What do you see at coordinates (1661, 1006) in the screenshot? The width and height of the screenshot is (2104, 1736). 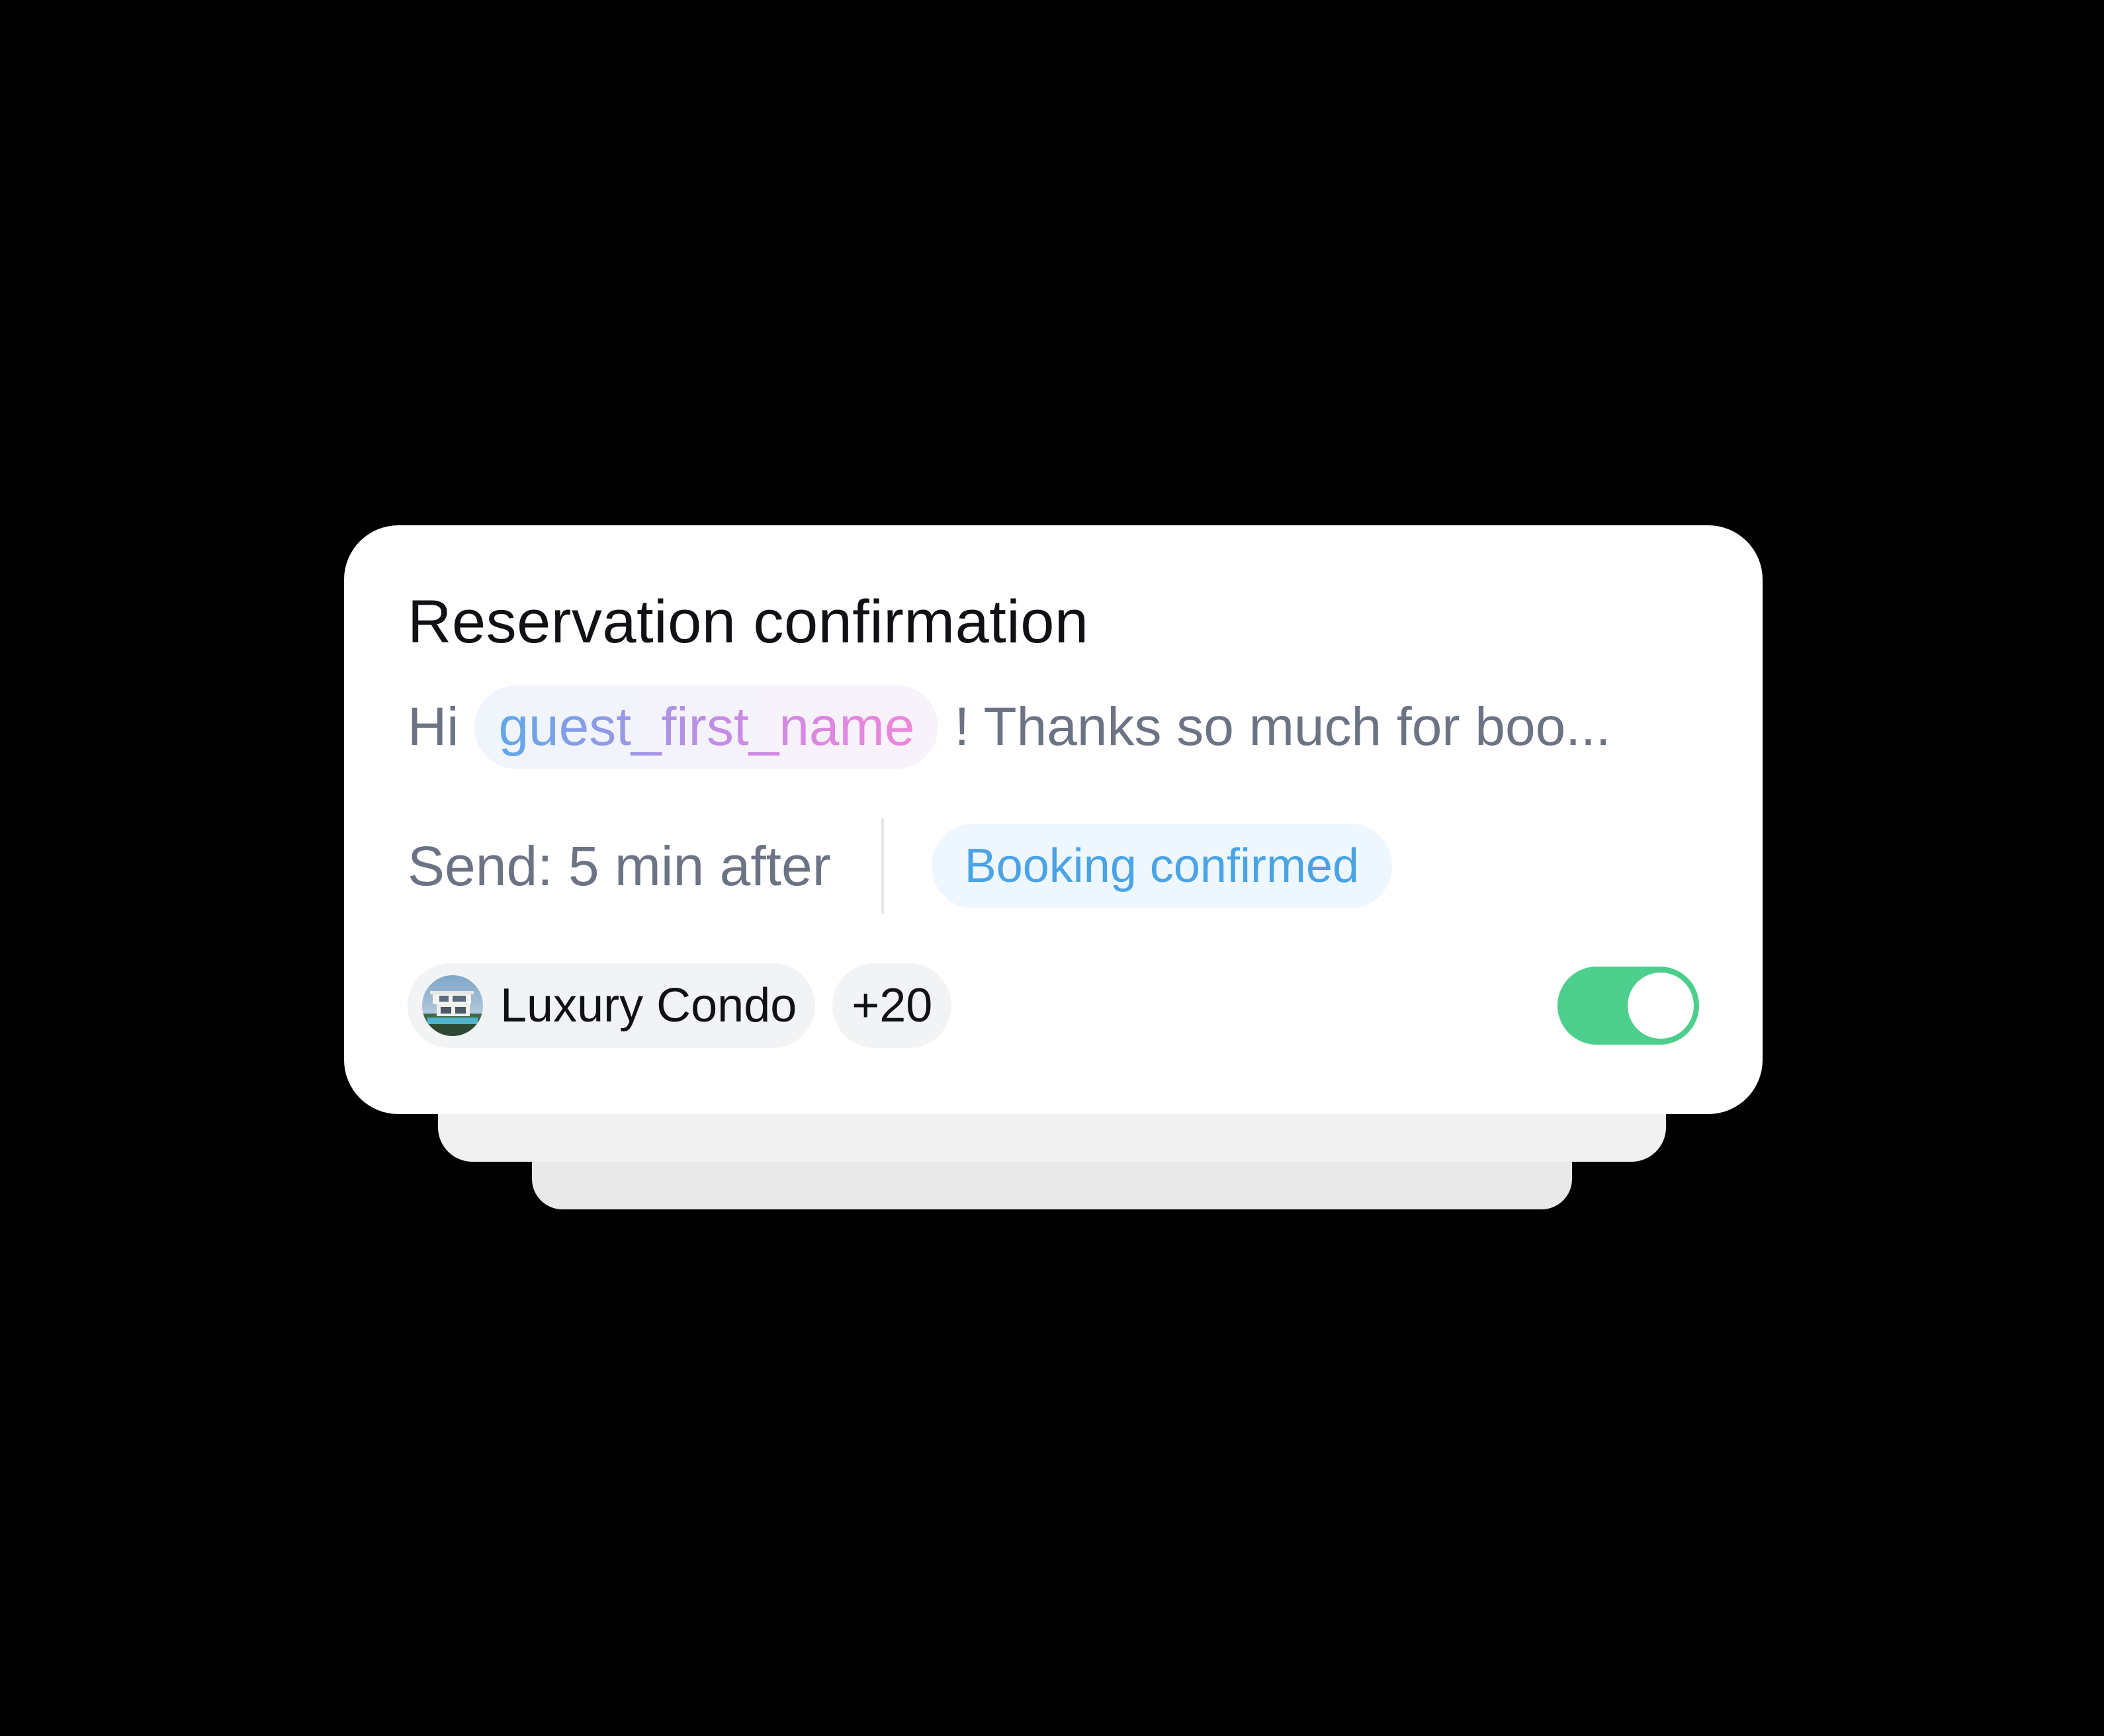 I see `toggle-knob` at bounding box center [1661, 1006].